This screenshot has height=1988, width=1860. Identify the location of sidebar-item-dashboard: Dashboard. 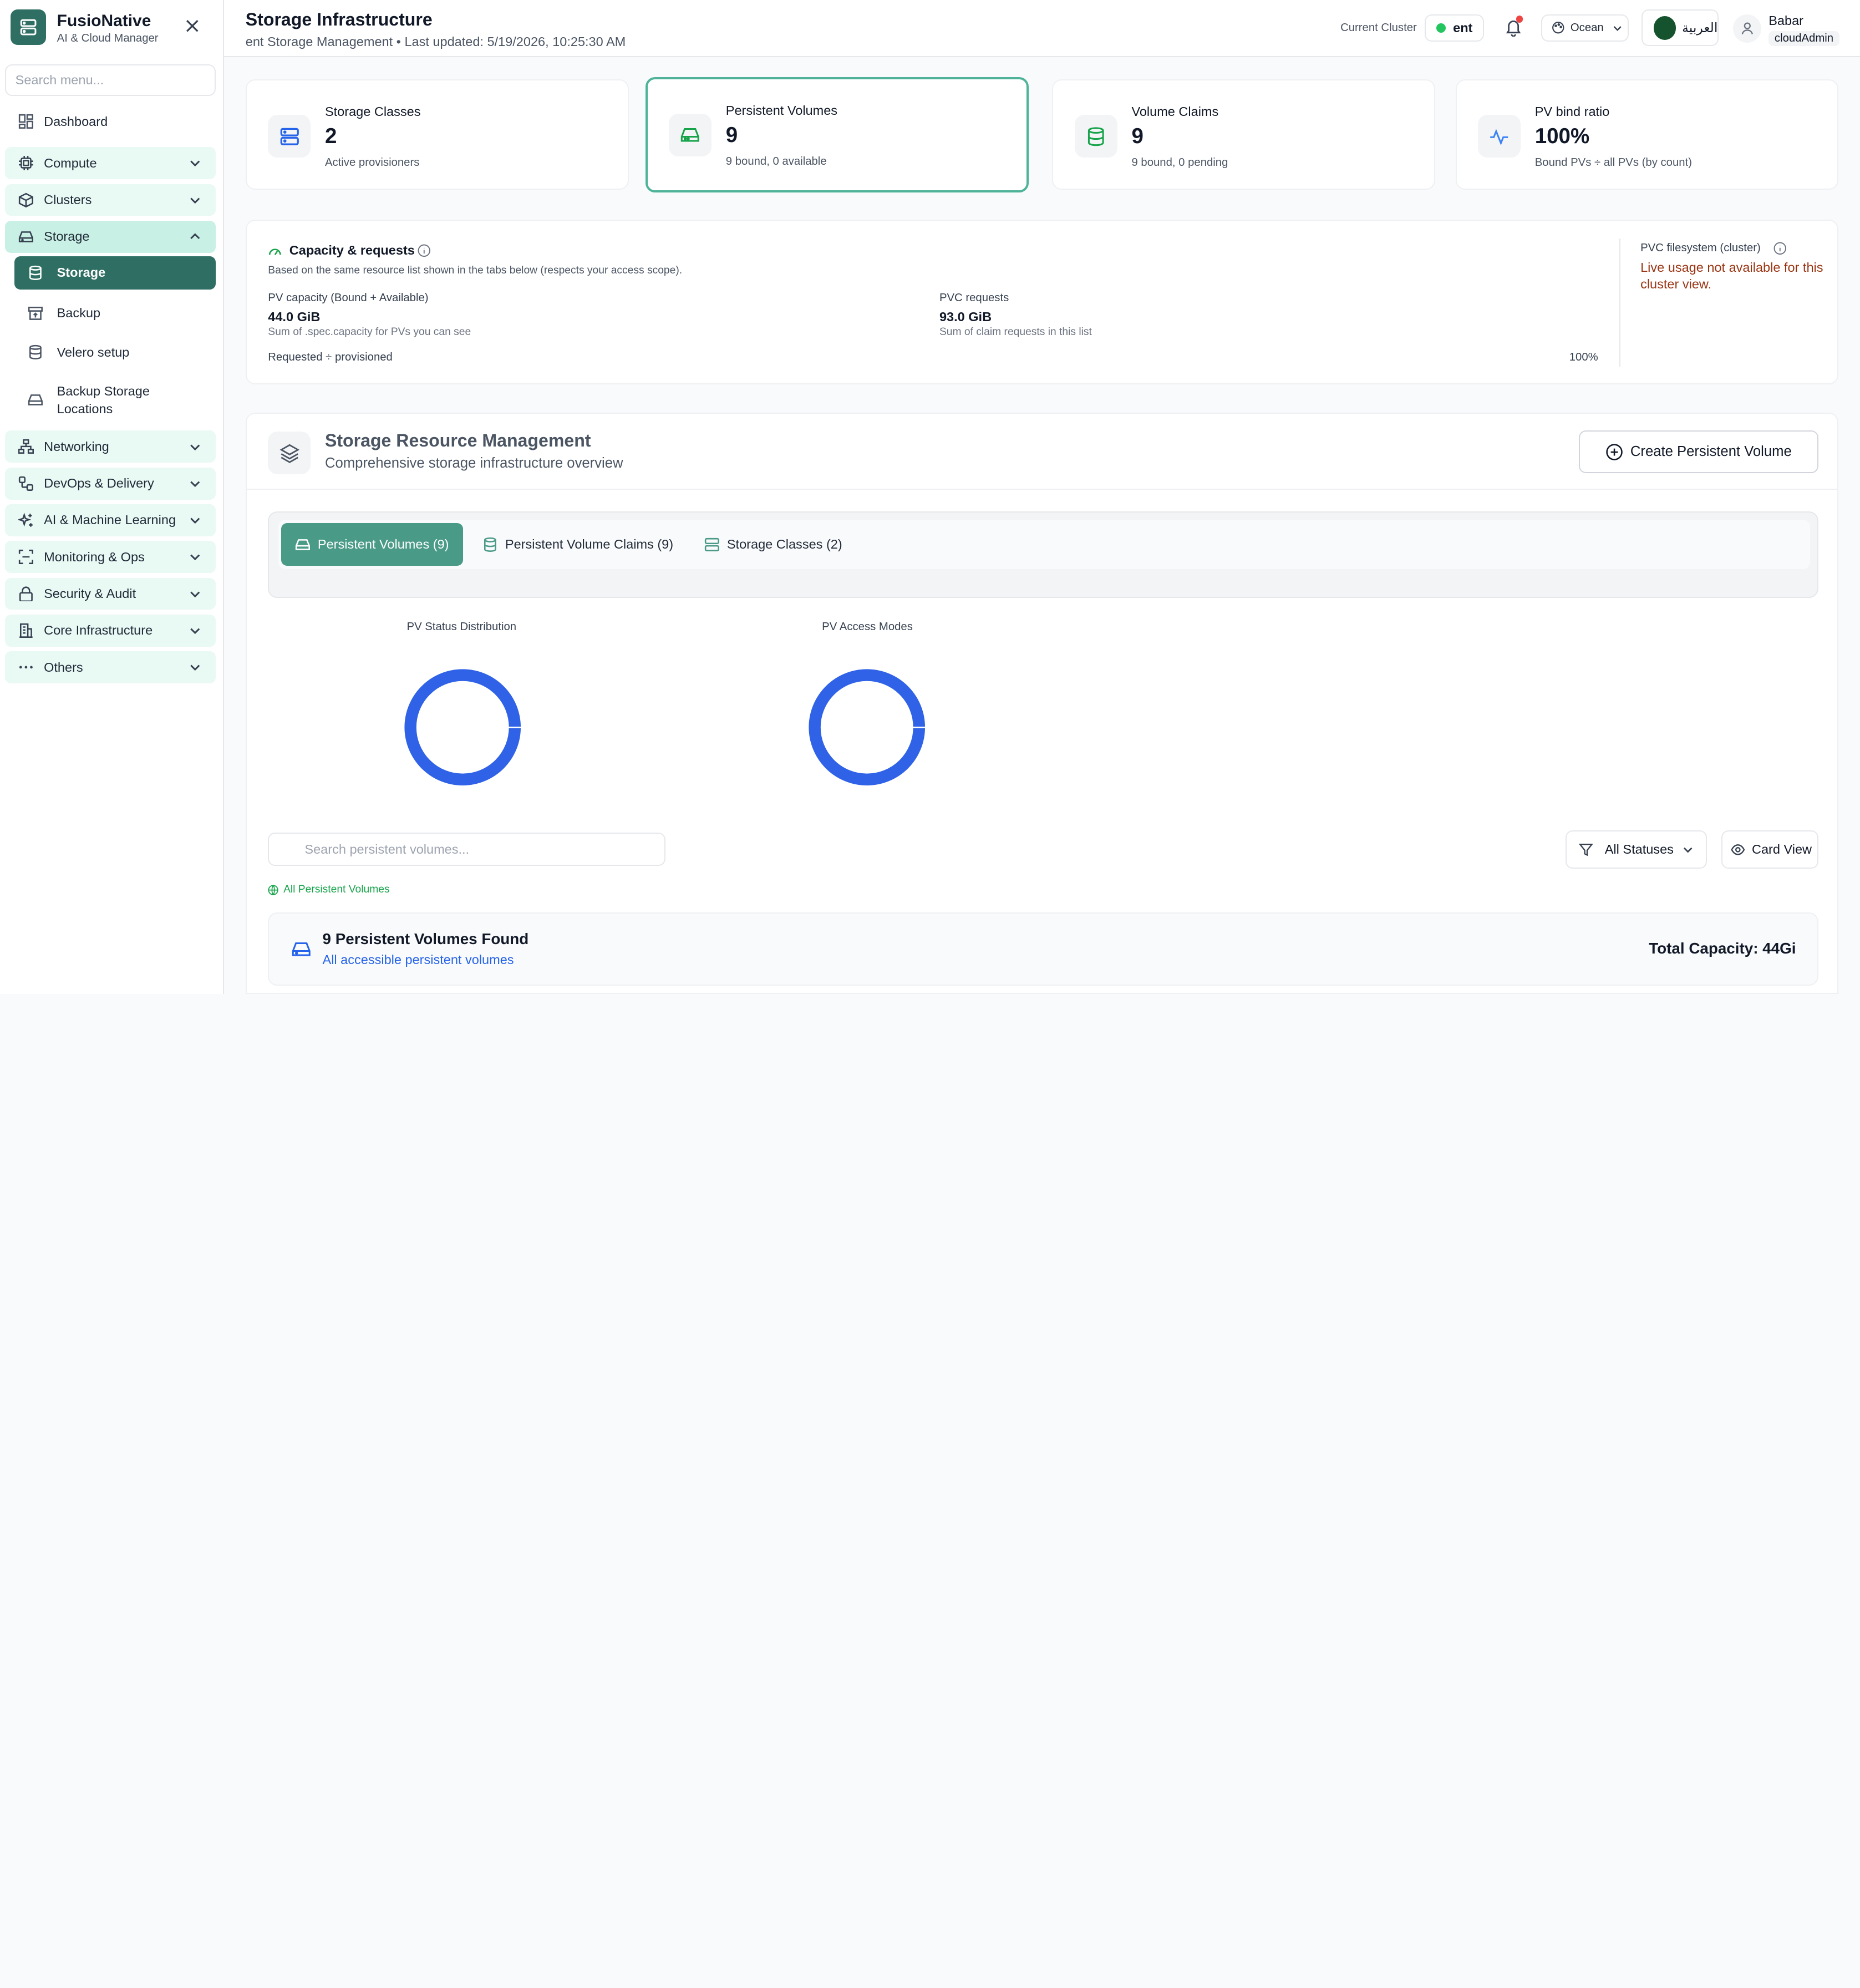
(110, 121).